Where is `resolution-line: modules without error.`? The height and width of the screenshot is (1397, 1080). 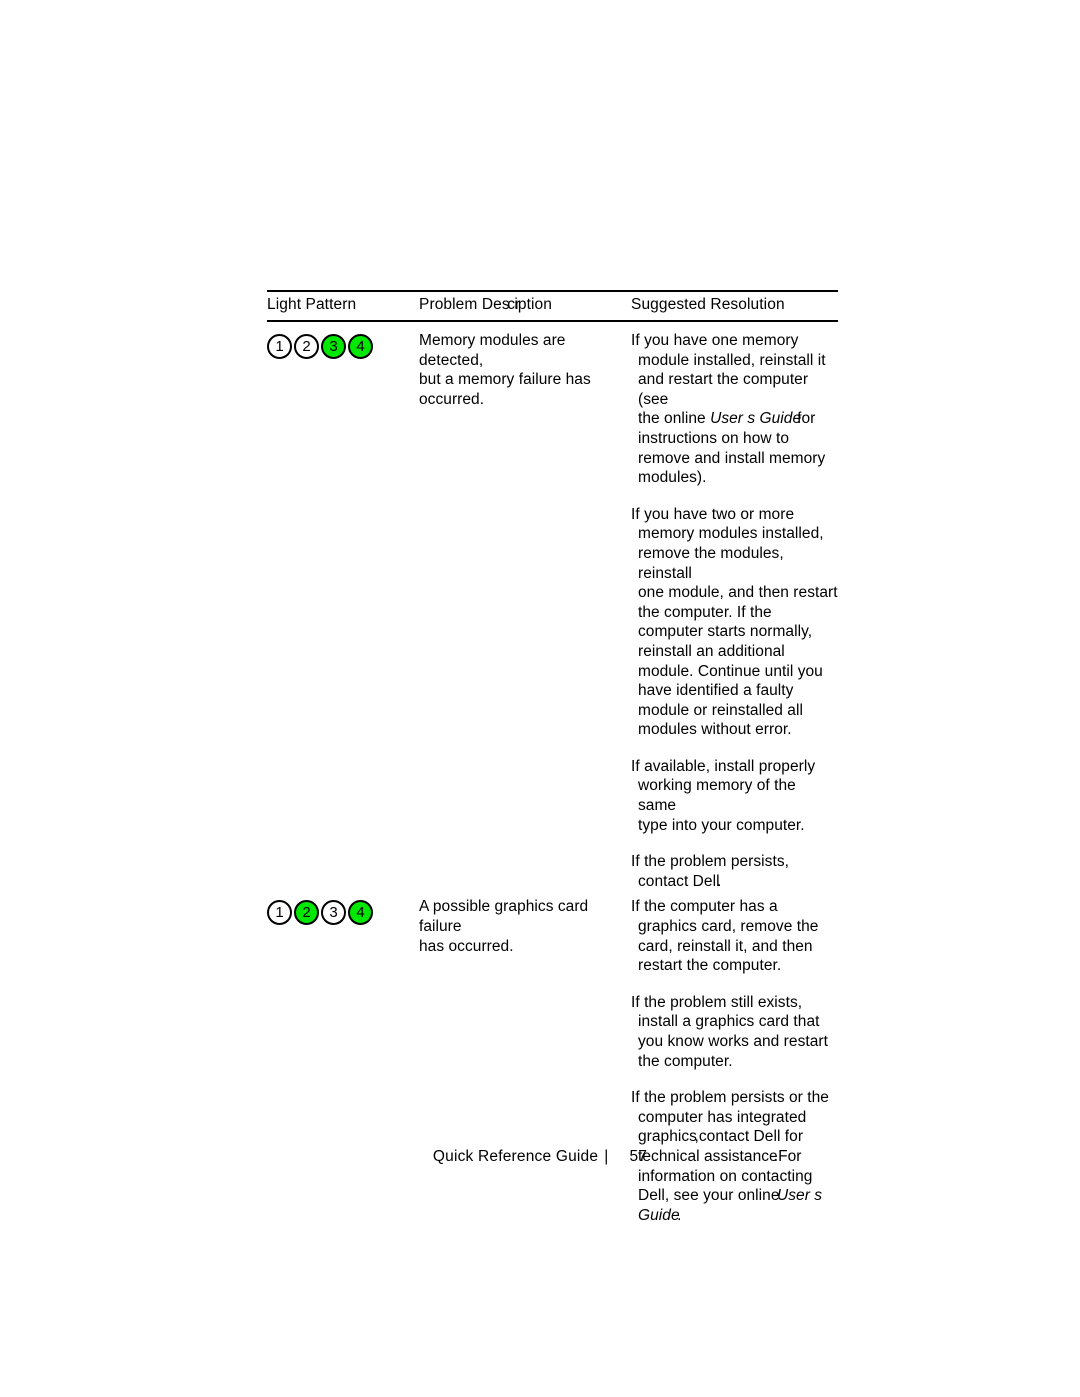 resolution-line: modules without error. is located at coordinates (715, 730).